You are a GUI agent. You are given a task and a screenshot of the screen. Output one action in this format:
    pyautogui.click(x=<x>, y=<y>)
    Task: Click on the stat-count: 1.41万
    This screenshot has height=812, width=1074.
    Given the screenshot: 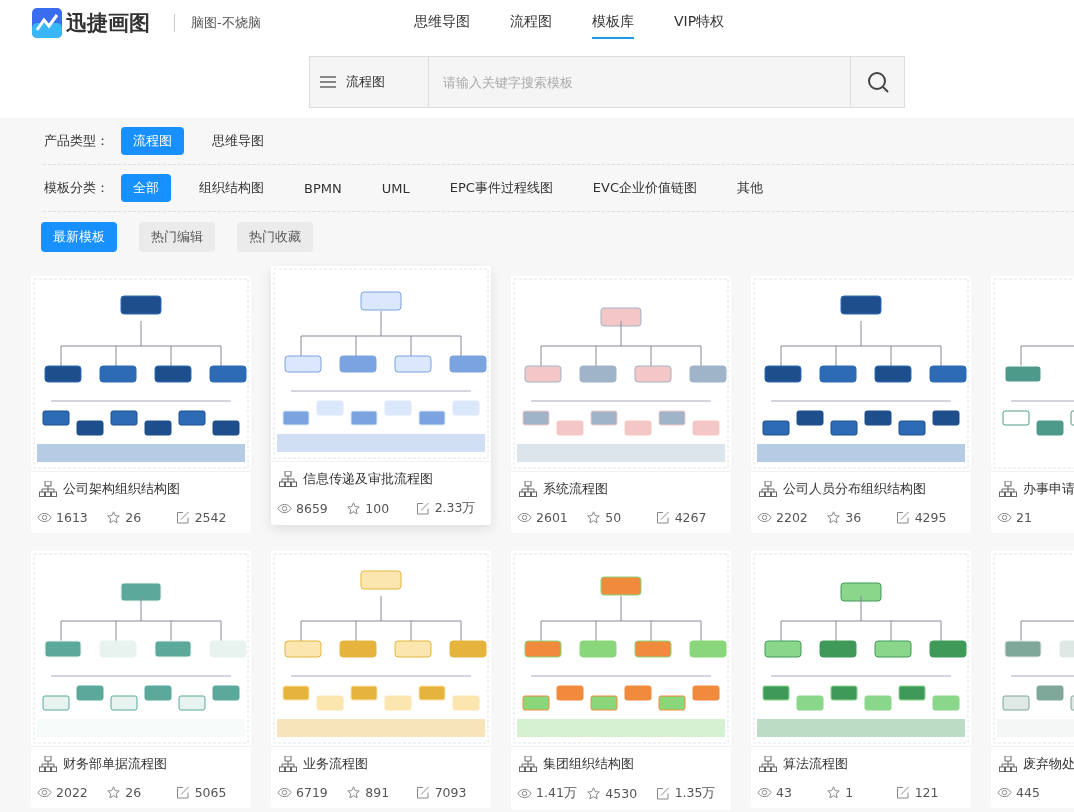 What is the action you would take?
    pyautogui.click(x=556, y=793)
    